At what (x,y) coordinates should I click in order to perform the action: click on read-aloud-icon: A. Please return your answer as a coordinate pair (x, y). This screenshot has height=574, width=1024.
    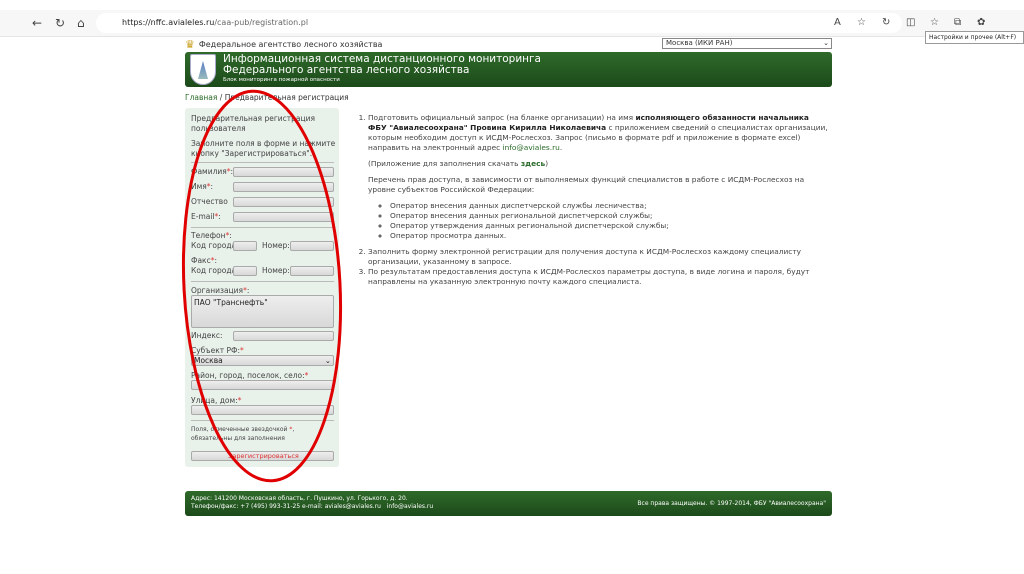
    Looking at the image, I should click on (837, 22).